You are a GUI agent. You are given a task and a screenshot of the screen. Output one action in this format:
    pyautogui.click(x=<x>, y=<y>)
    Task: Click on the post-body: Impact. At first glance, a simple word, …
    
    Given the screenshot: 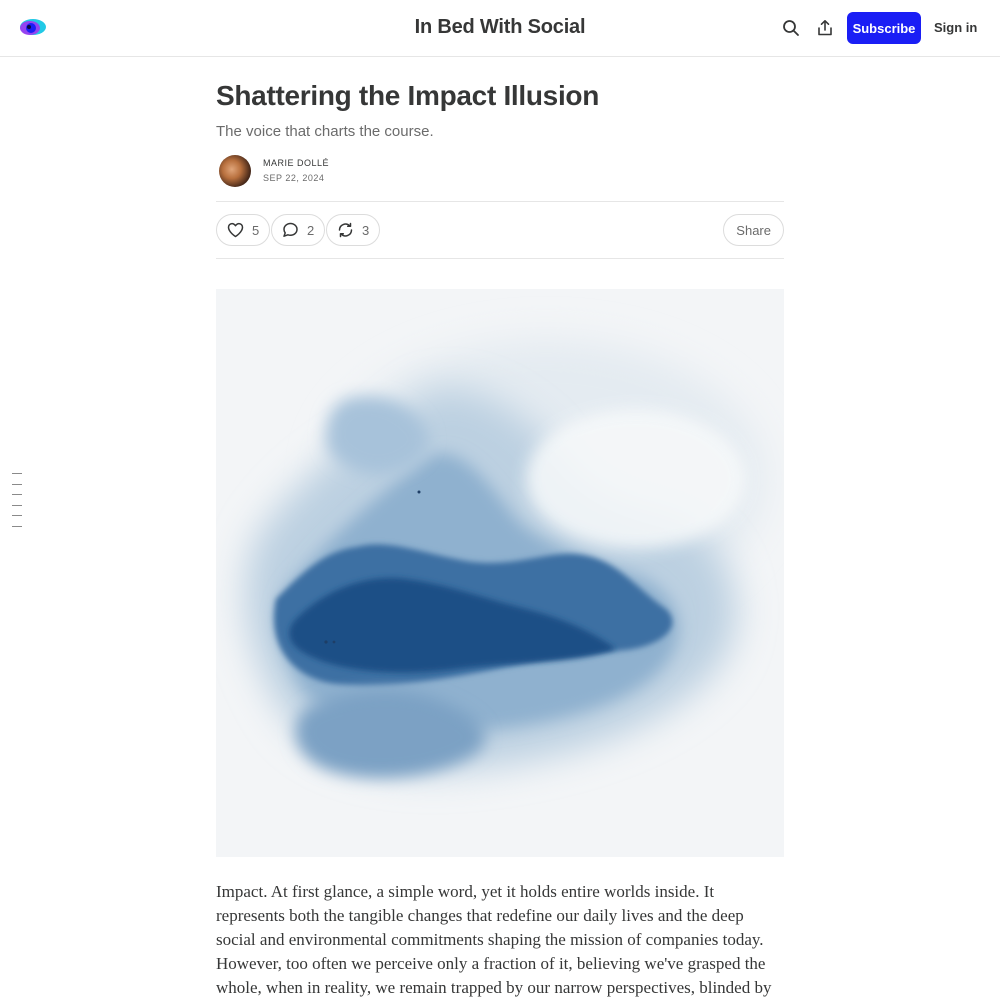 What is the action you would take?
    pyautogui.click(x=494, y=939)
    